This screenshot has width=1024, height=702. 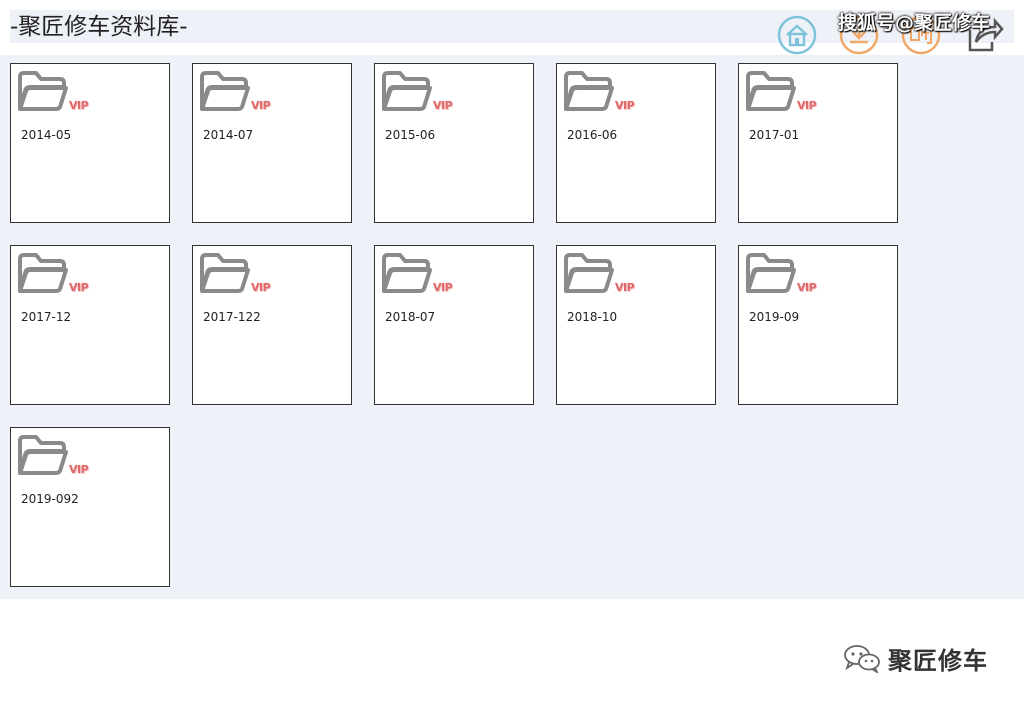 I want to click on folder-label: 2017-01, so click(x=774, y=135).